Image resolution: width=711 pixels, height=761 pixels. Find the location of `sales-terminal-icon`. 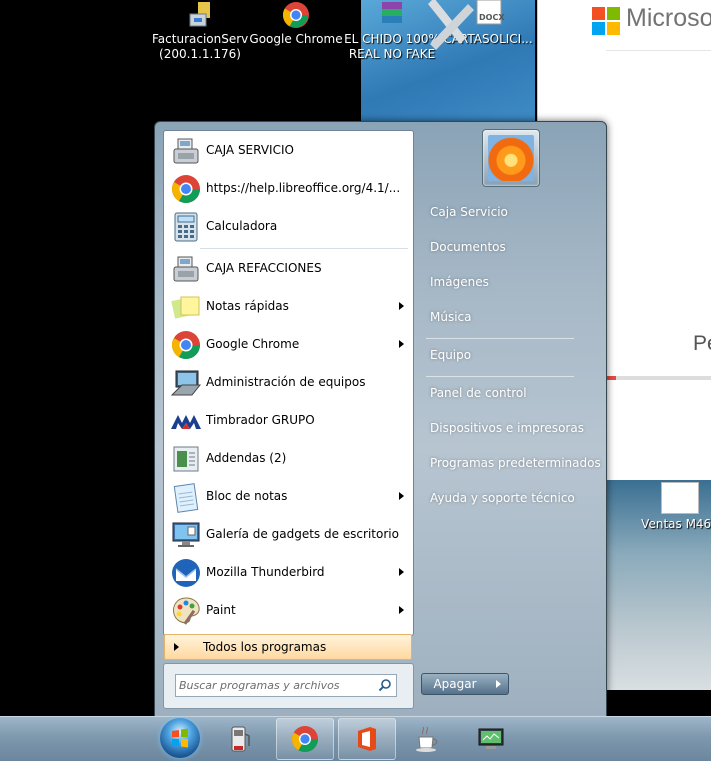

sales-terminal-icon is located at coordinates (200, 15).